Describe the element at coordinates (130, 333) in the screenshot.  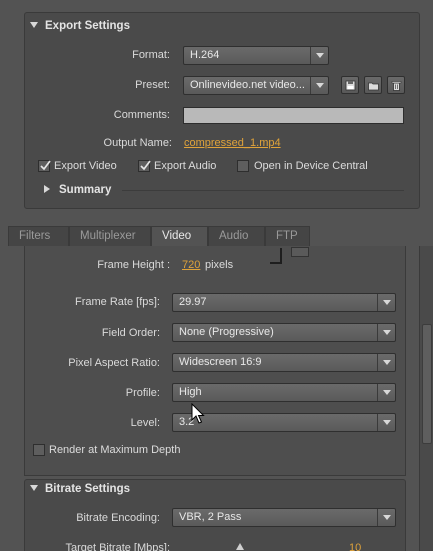
I see `field-order-label: Field Order:` at that location.